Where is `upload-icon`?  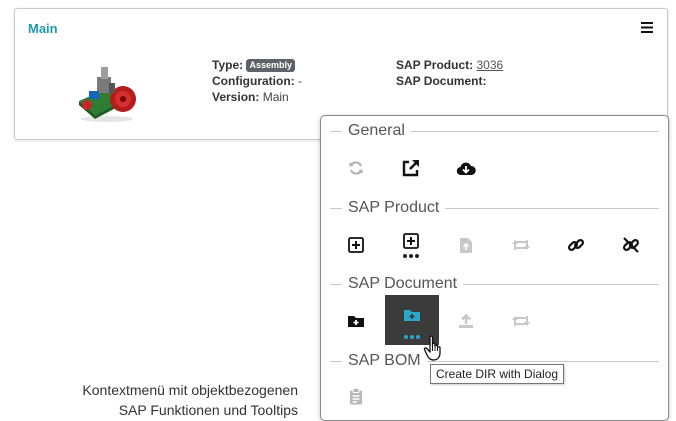 upload-icon is located at coordinates (466, 320).